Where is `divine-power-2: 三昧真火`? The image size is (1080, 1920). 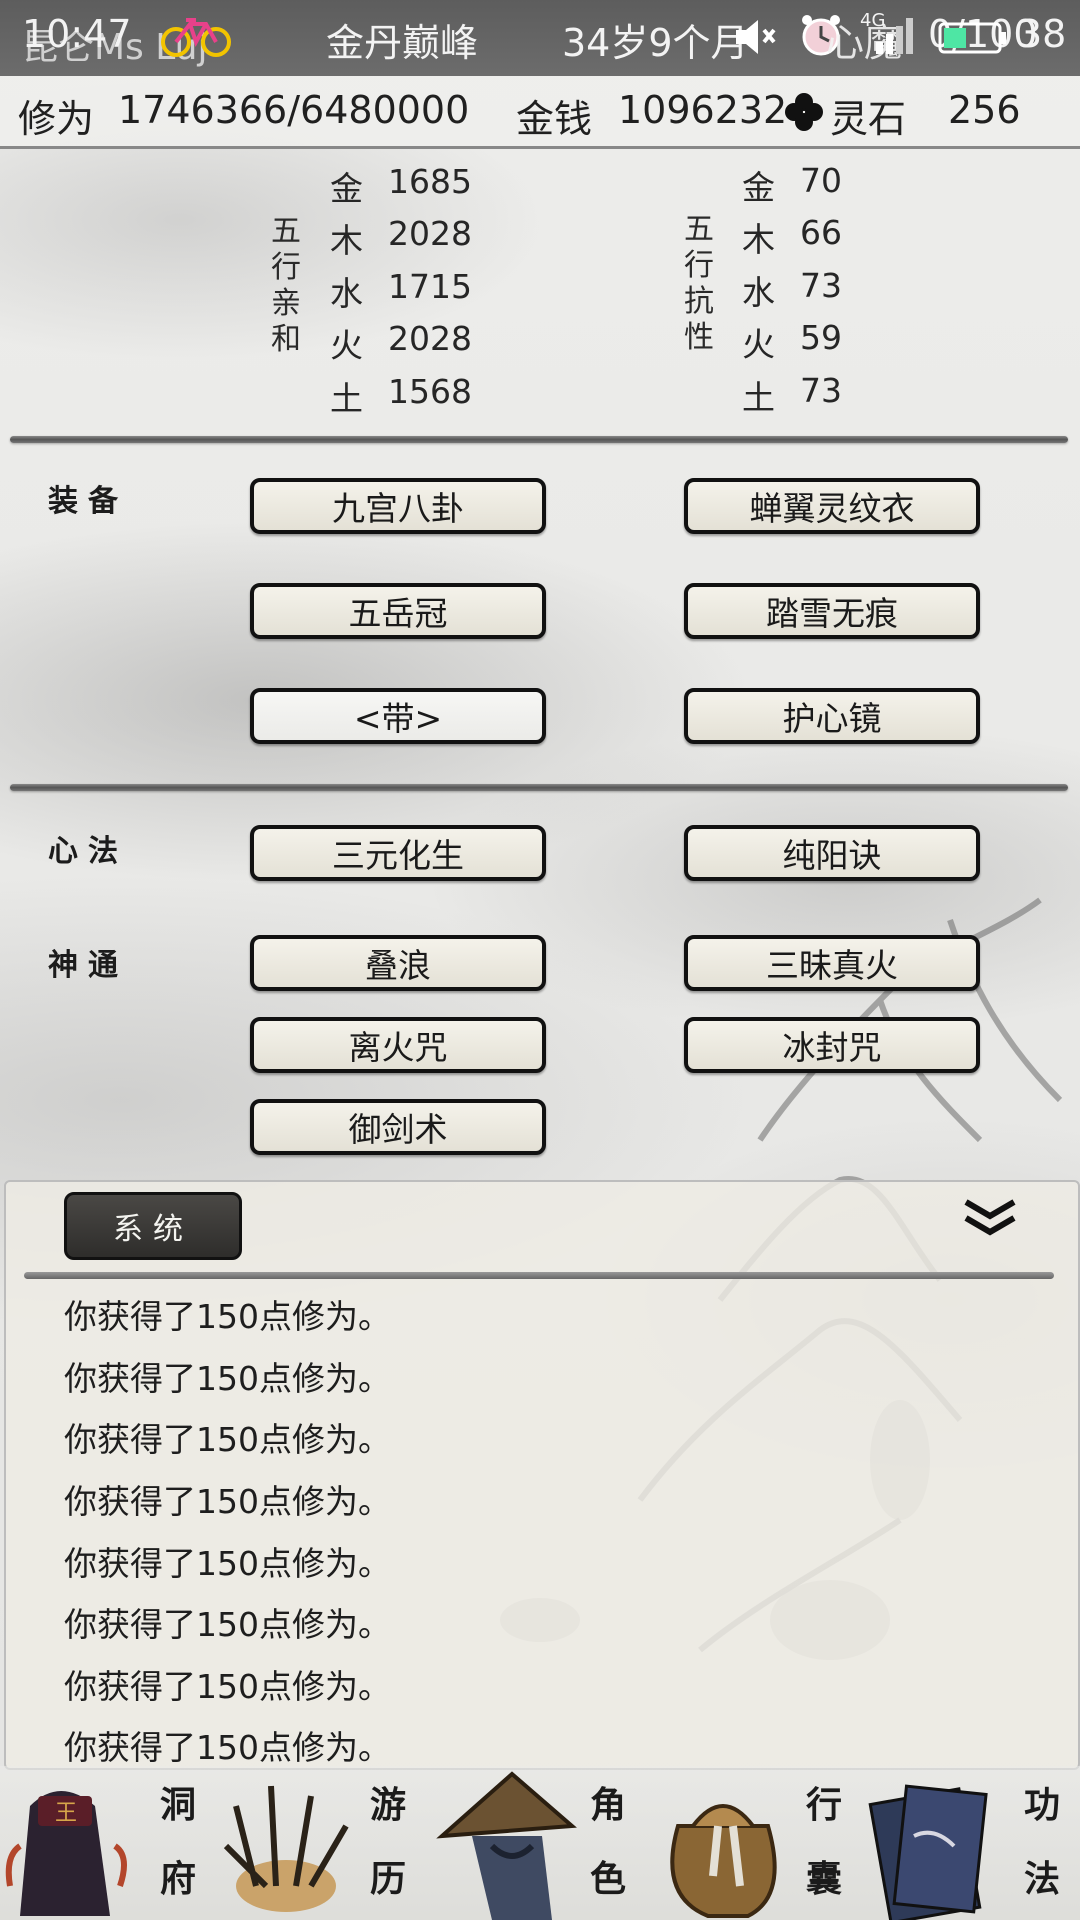 divine-power-2: 三昧真火 is located at coordinates (832, 963).